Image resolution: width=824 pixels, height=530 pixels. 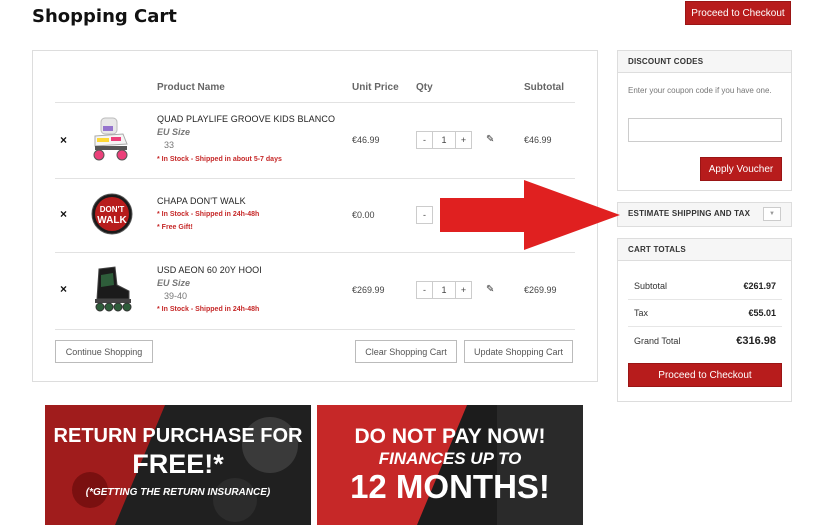 I want to click on option-value: 39-40, so click(x=176, y=296).